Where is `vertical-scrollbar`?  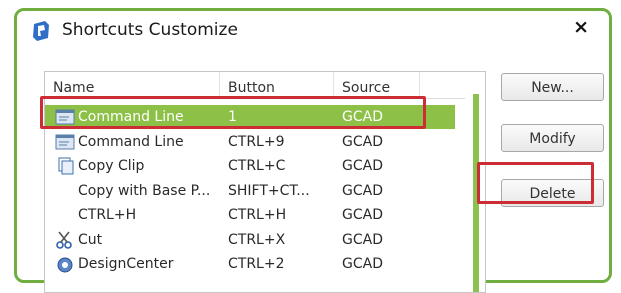
vertical-scrollbar is located at coordinates (476, 193).